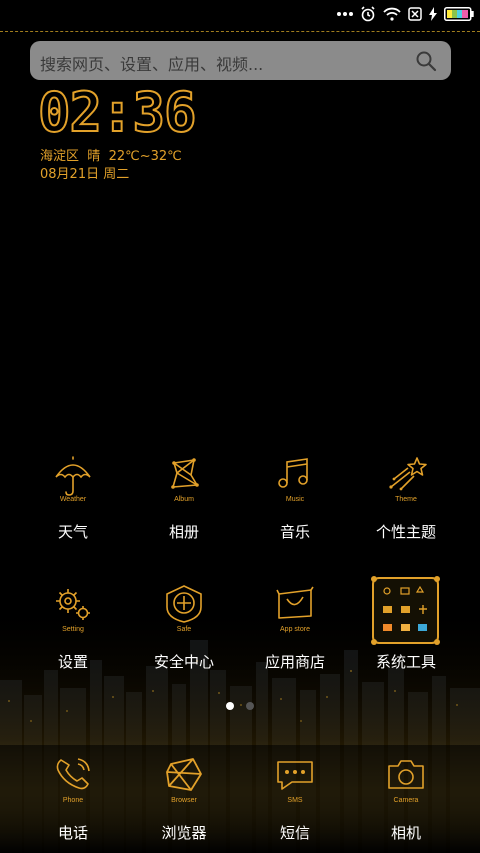 The width and height of the screenshot is (480, 853). I want to click on date-line: 08月21日 周二, so click(84, 172).